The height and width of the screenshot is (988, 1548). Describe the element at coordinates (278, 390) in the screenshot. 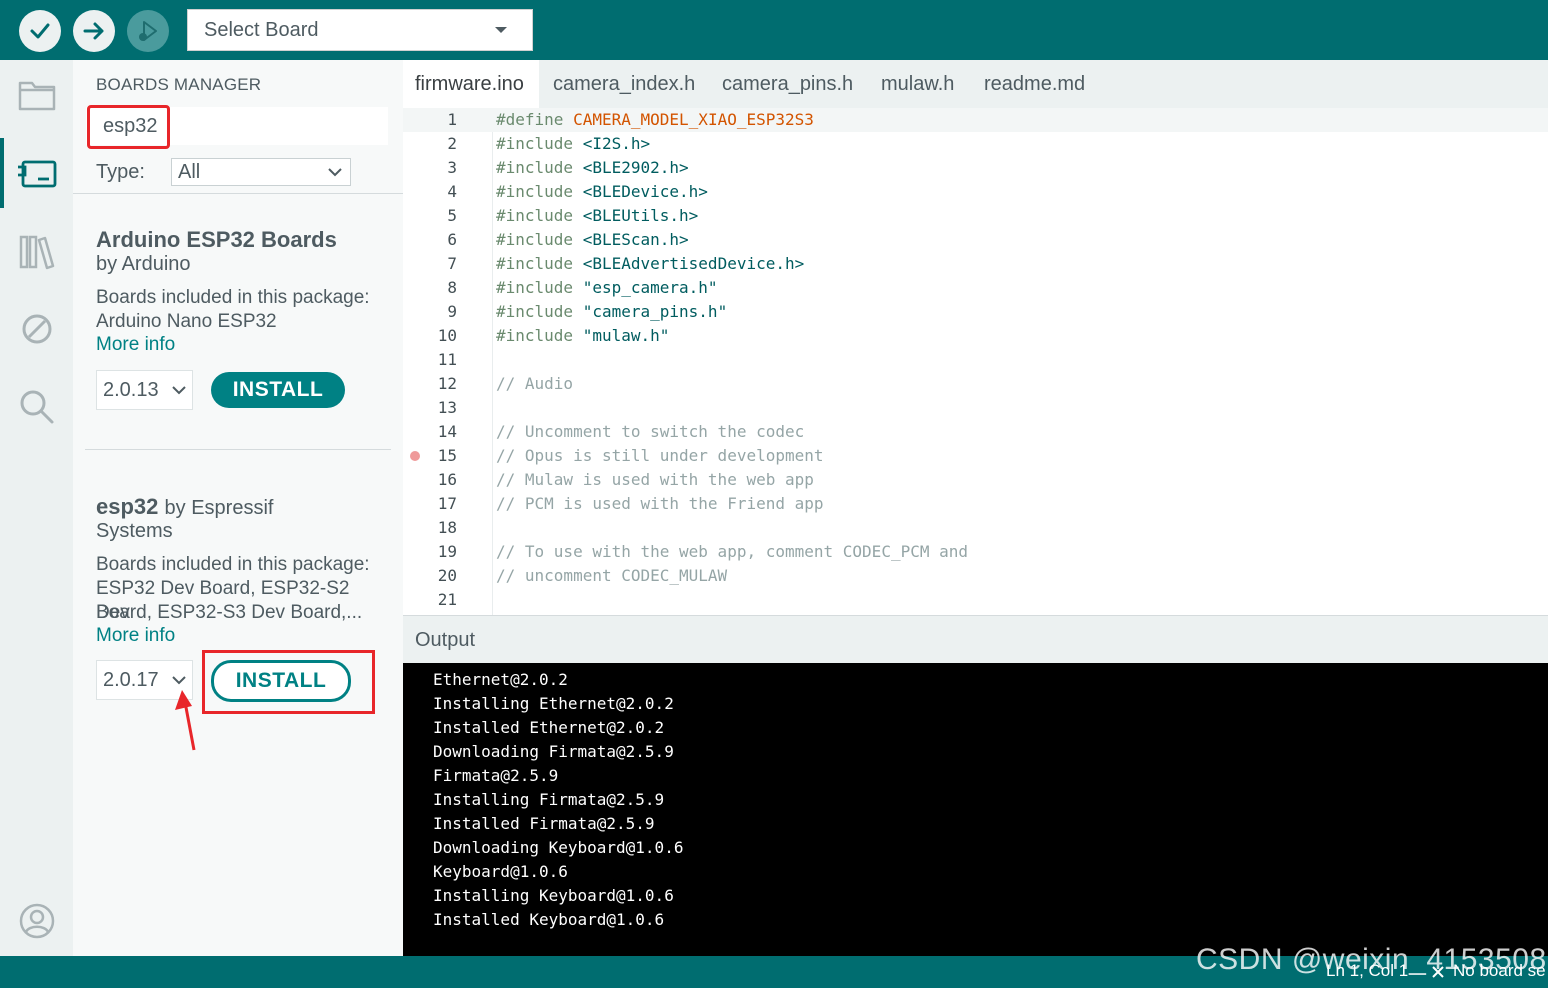

I see `install-button: INSTALL` at that location.